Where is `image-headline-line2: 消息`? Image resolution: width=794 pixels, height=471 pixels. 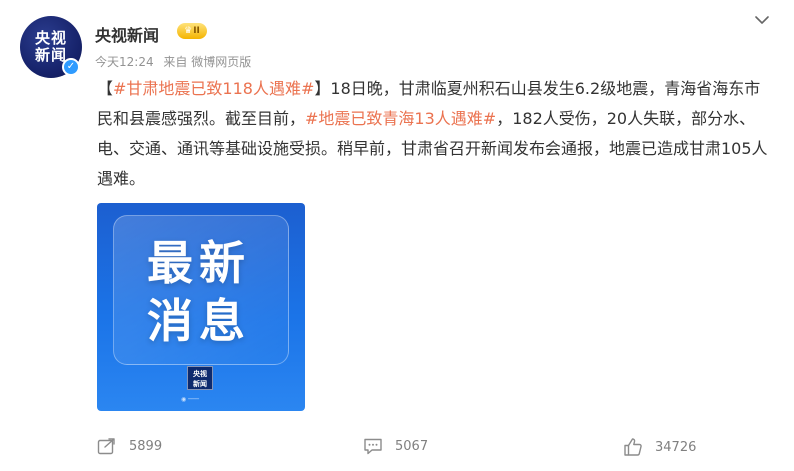 image-headline-line2: 消息 is located at coordinates (199, 321).